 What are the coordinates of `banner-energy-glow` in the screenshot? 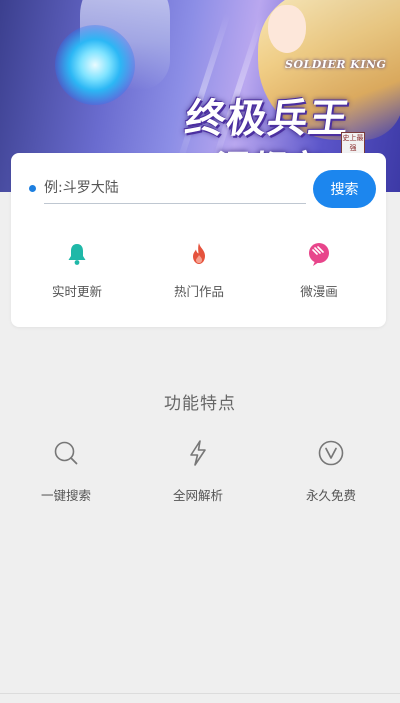 It's located at (95, 65).